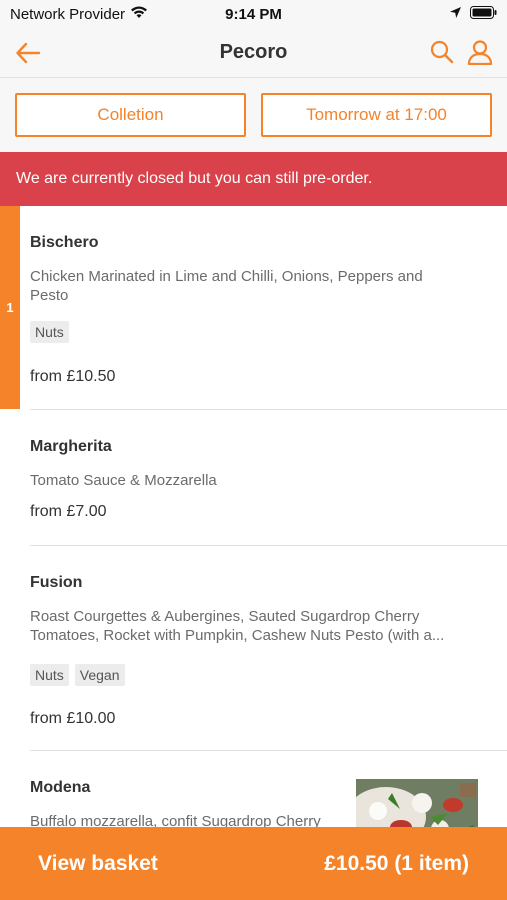 The width and height of the screenshot is (507, 900). What do you see at coordinates (130, 115) in the screenshot?
I see `collection-button: Colletion` at bounding box center [130, 115].